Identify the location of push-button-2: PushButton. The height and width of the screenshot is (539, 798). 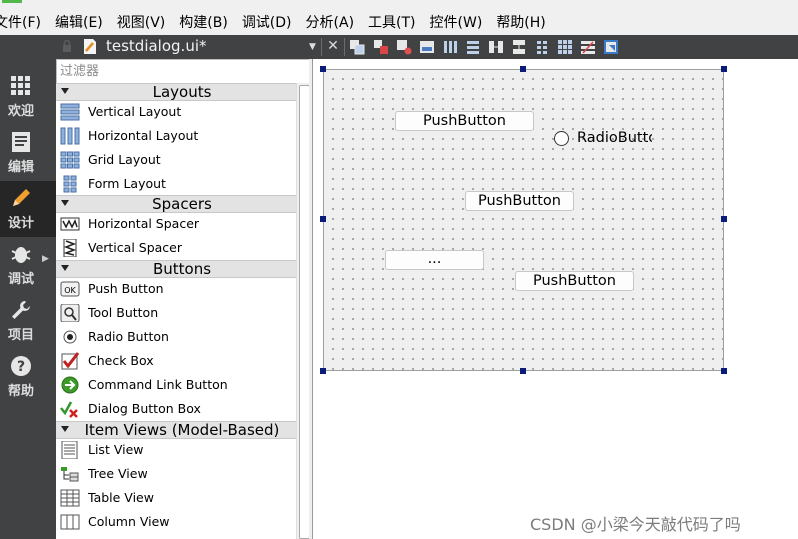
(519, 201).